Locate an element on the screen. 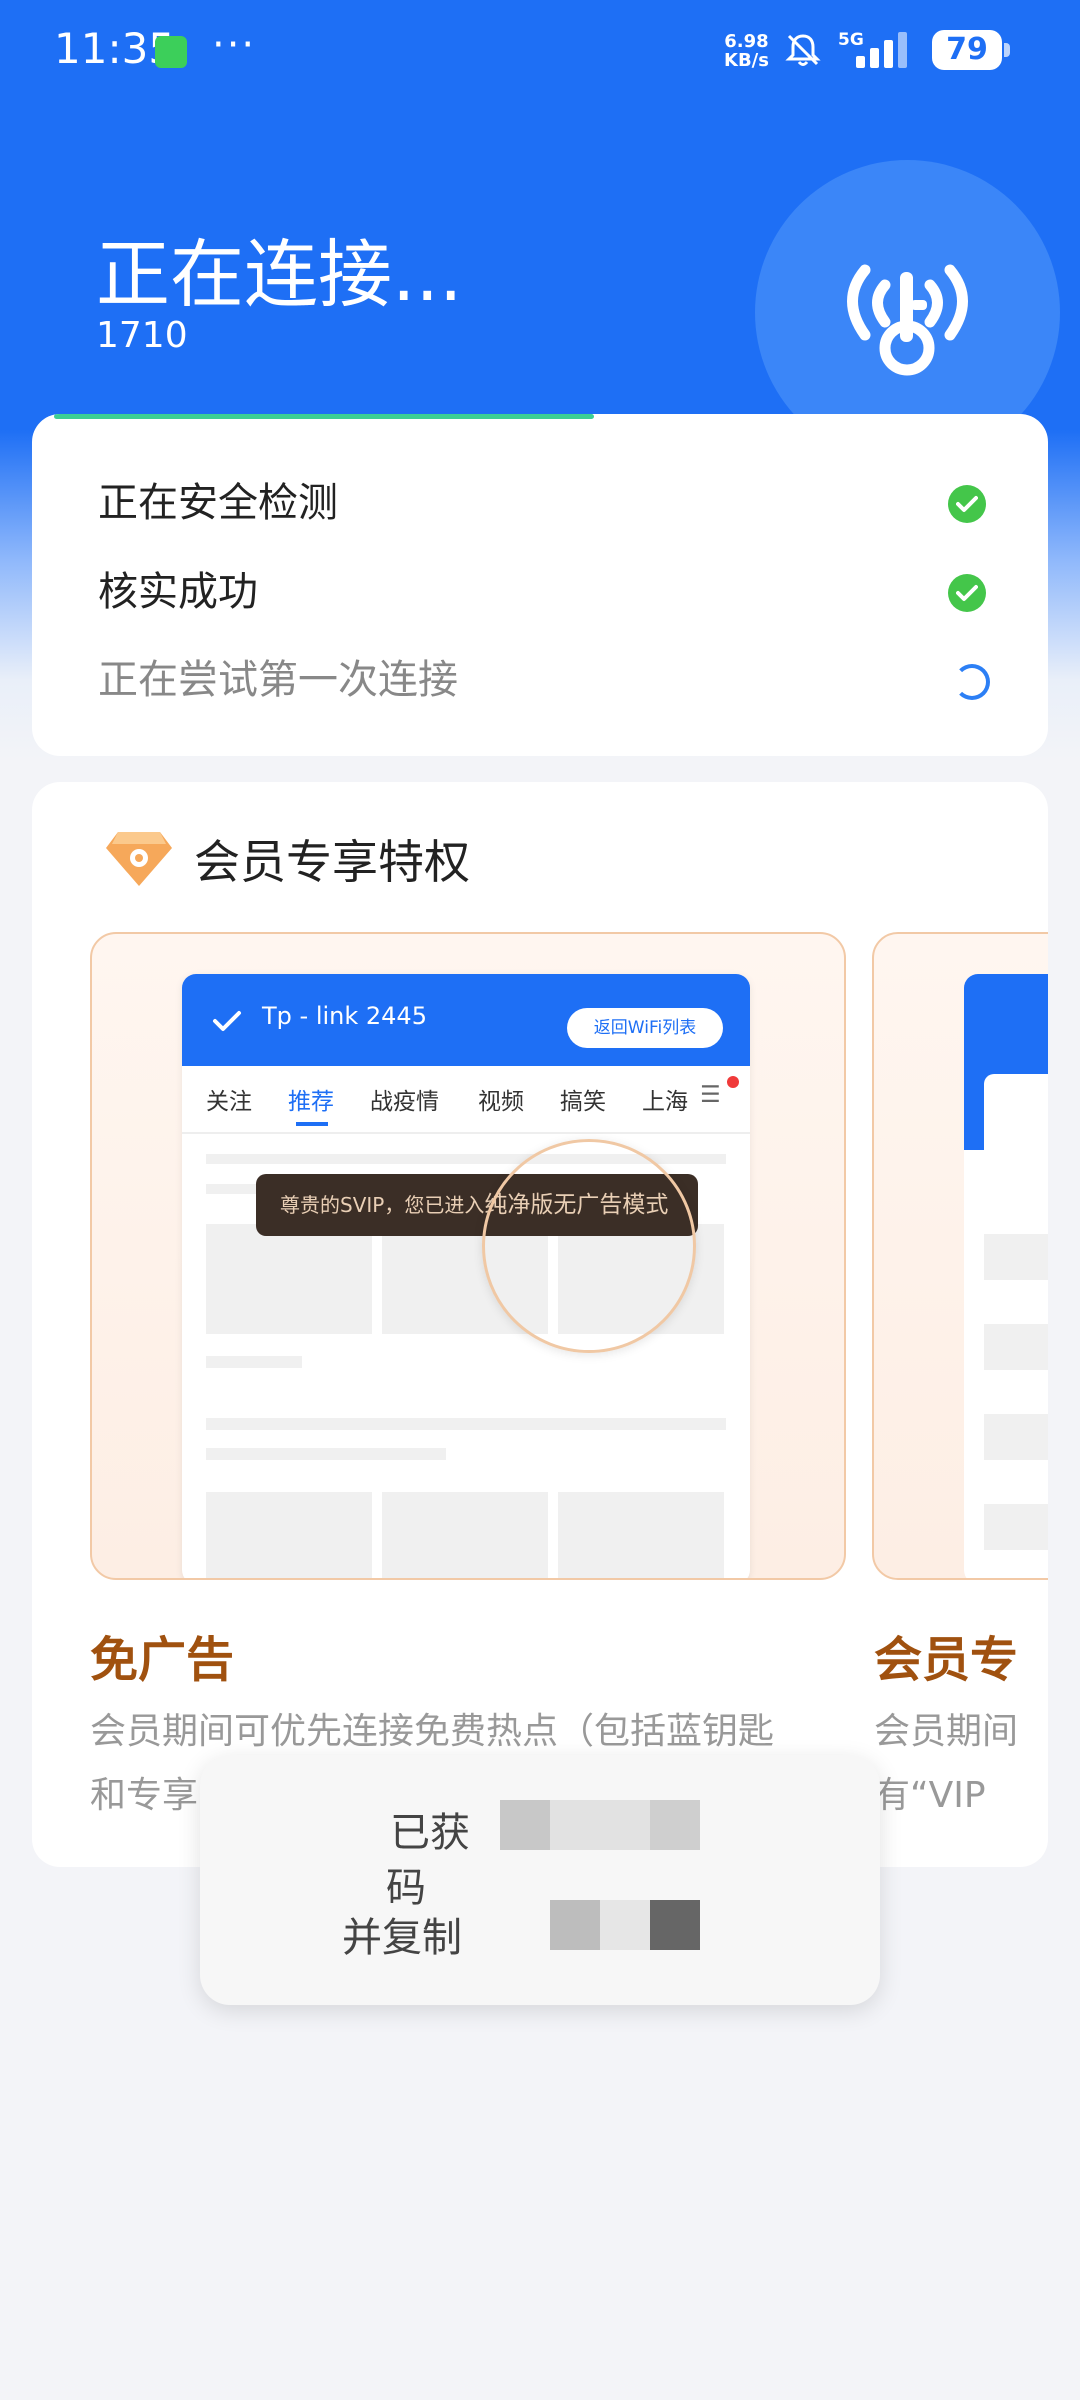 This screenshot has height=2400, width=1080. toast-line-1: 已获 is located at coordinates (430, 1833).